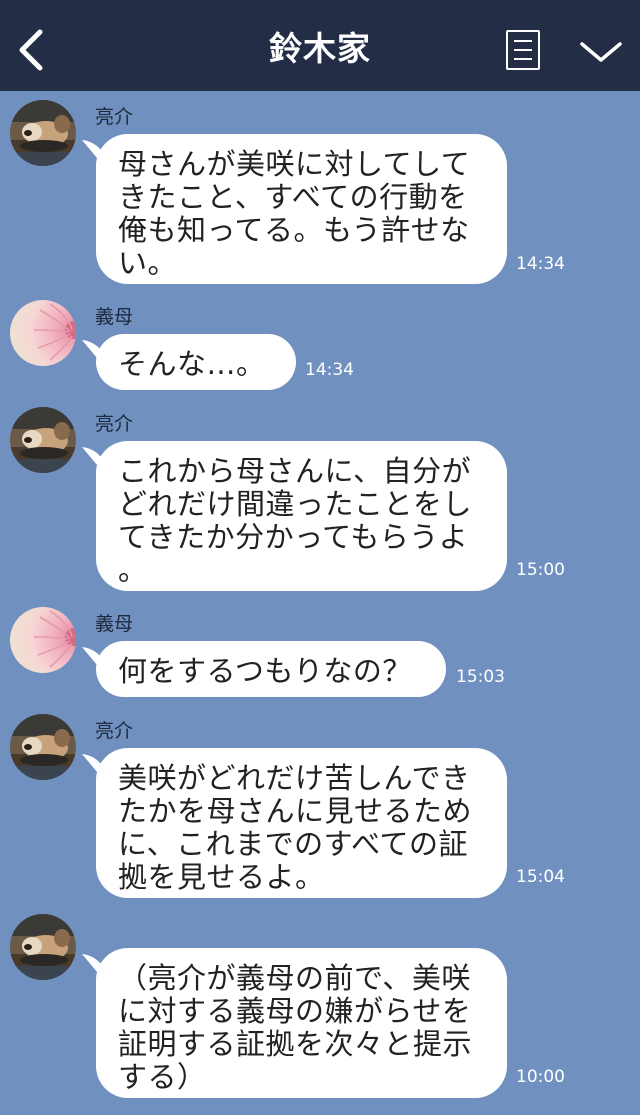 The image size is (640, 1115). What do you see at coordinates (540, 570) in the screenshot?
I see `message-time: 15:00` at bounding box center [540, 570].